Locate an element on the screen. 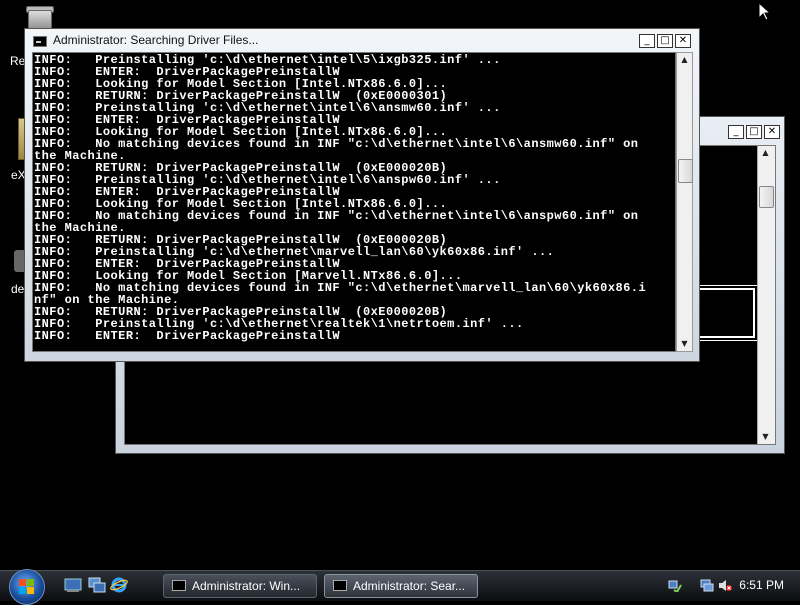  volume-muted-icon is located at coordinates (725, 585).